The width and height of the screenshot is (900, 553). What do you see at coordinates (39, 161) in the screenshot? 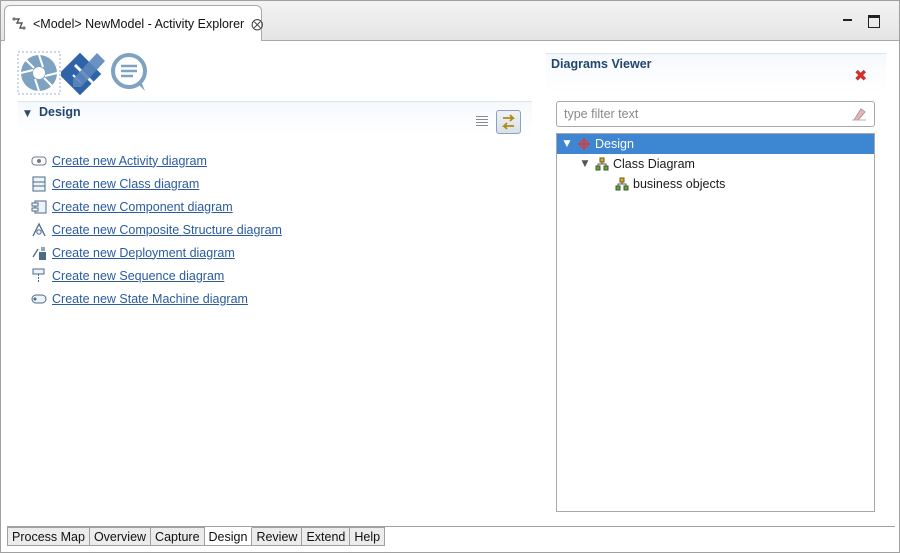
I see `activity-diagram-icon` at bounding box center [39, 161].